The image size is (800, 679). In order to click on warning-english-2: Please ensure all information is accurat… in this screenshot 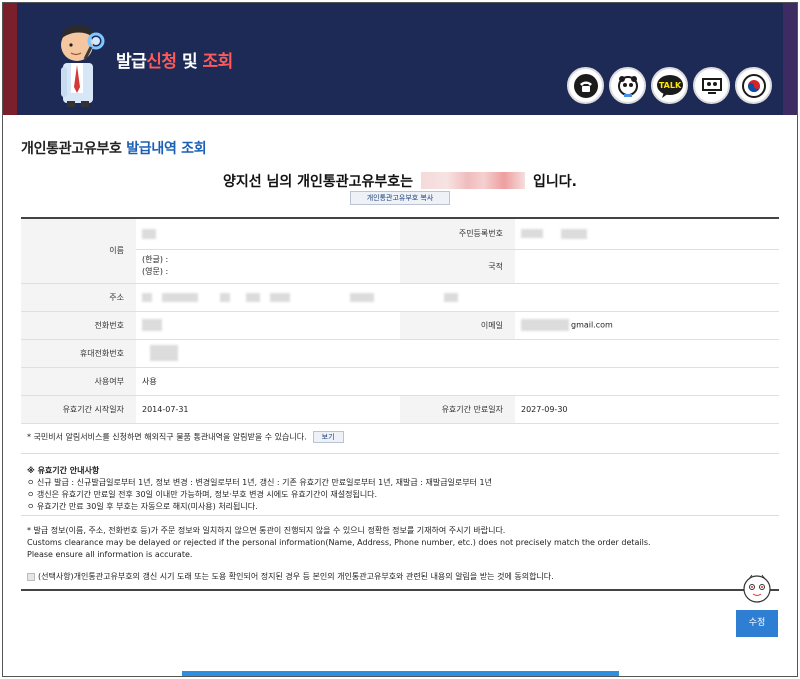, I will do `click(110, 554)`.